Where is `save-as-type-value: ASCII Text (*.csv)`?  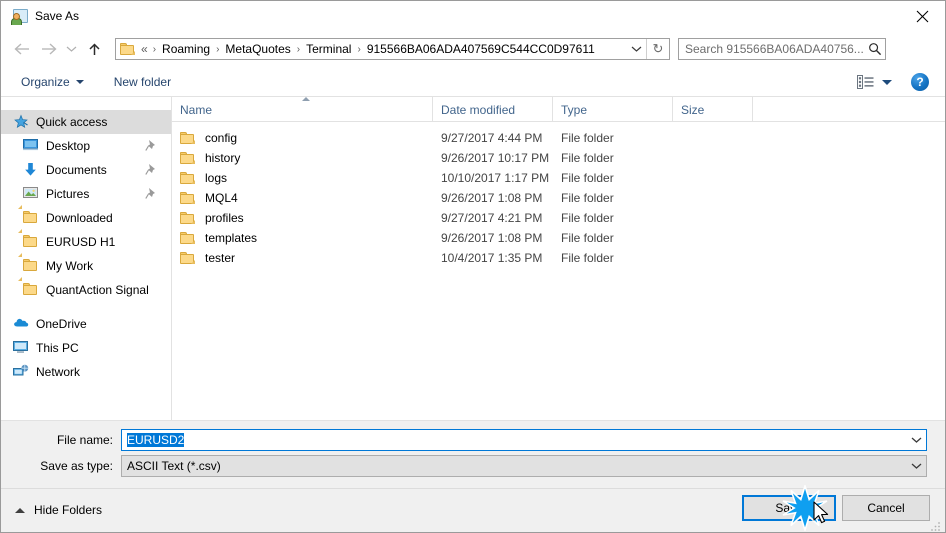 save-as-type-value: ASCII Text (*.csv) is located at coordinates (174, 466).